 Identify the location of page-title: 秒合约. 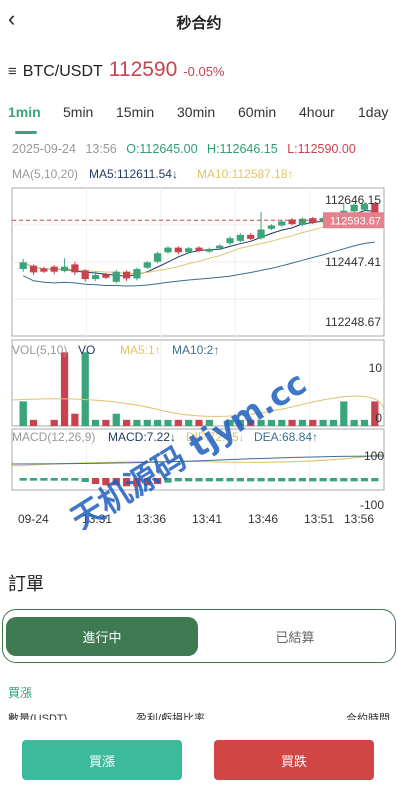
(199, 23).